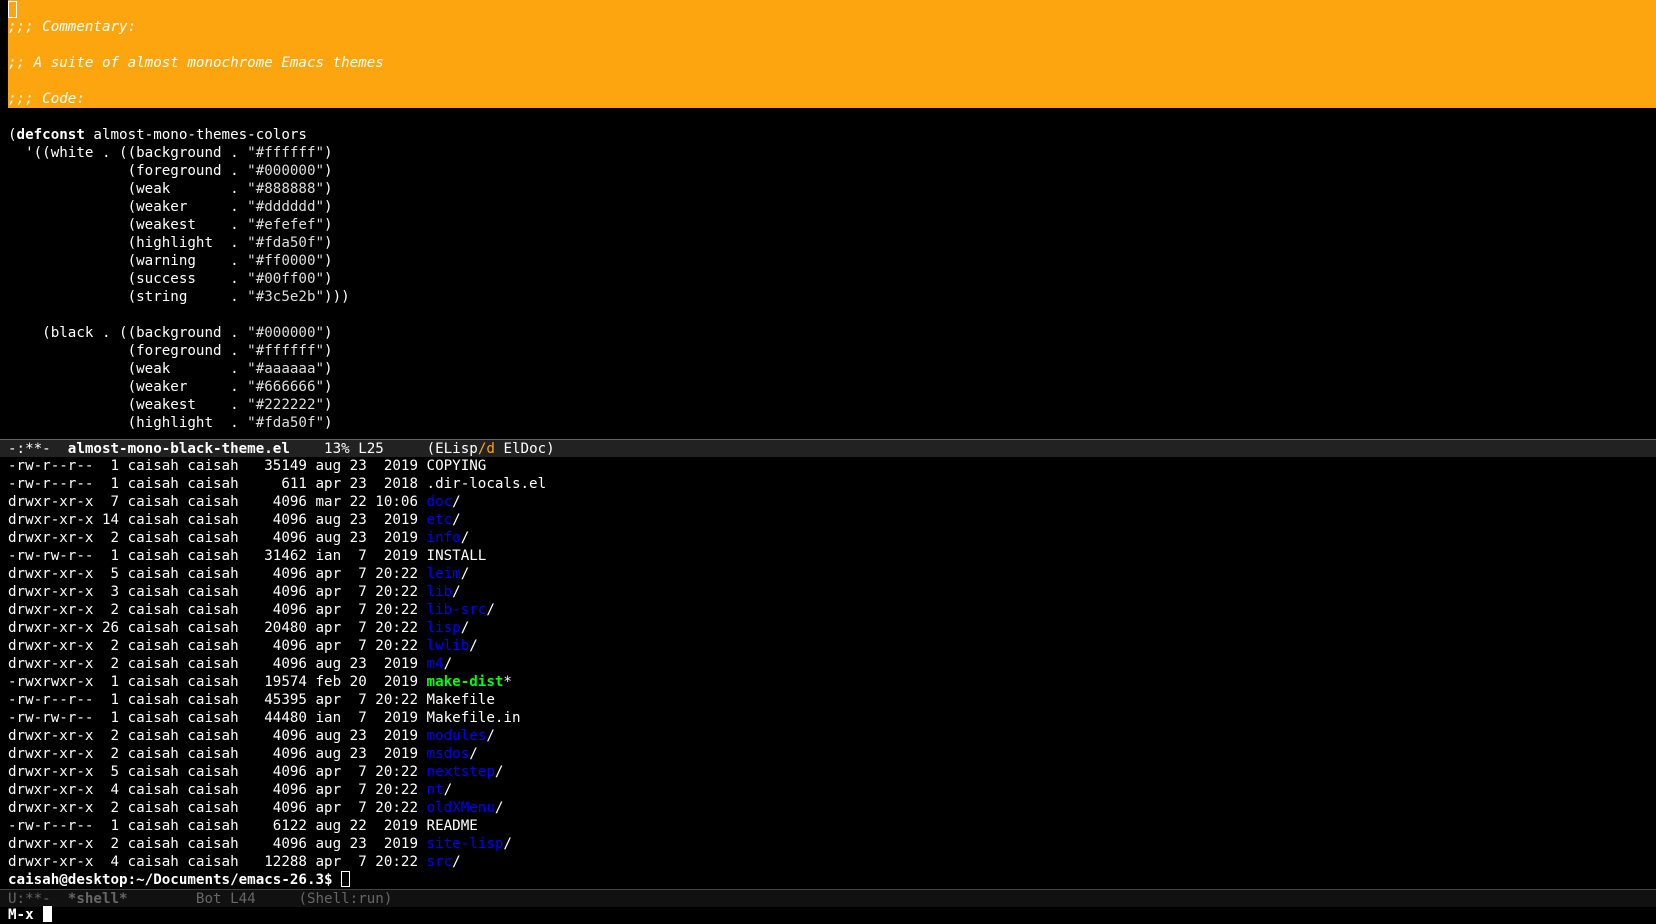 The image size is (1656, 924). I want to click on modeline-mode-rest: ElDoc), so click(524, 449).